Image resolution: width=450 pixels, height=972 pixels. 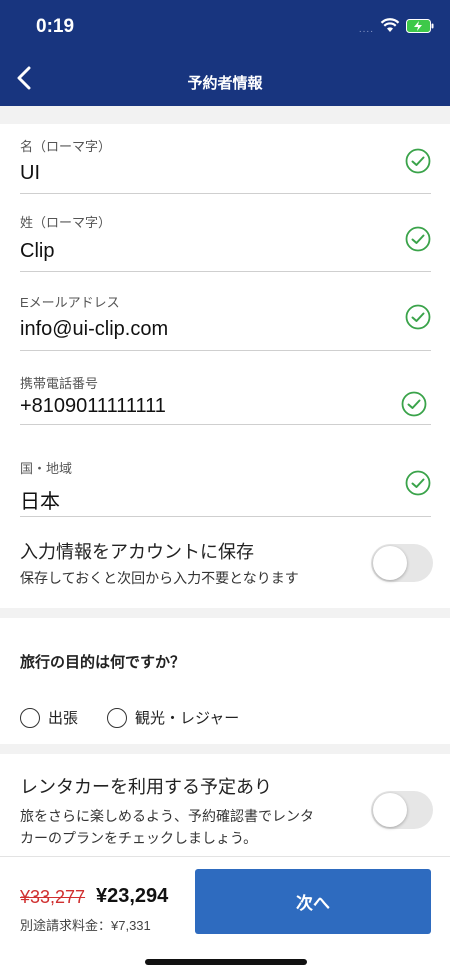 What do you see at coordinates (226, 962) in the screenshot?
I see `home-indicator` at bounding box center [226, 962].